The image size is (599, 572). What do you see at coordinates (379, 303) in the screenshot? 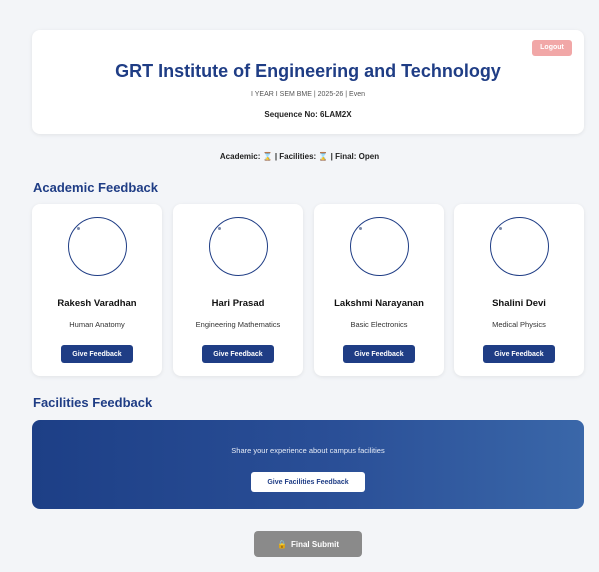
I see `teacher-name: Lakshmi Narayanan` at bounding box center [379, 303].